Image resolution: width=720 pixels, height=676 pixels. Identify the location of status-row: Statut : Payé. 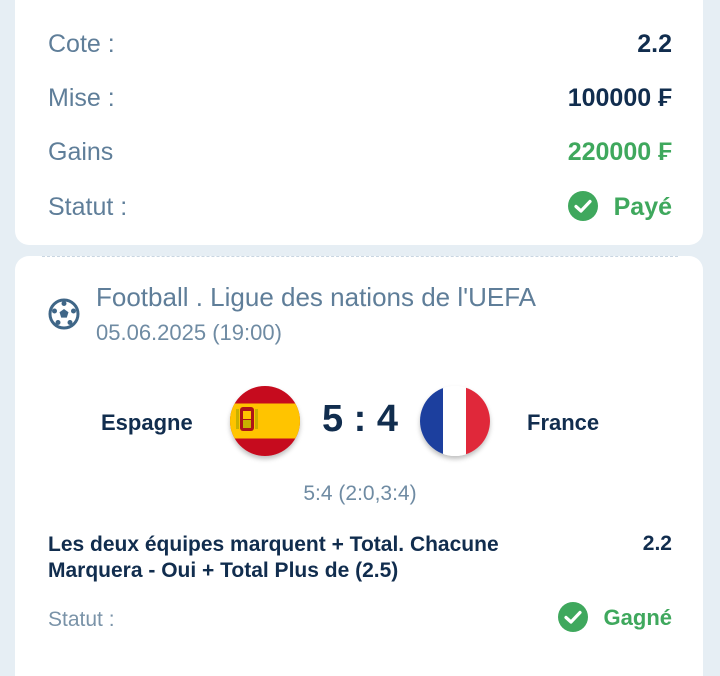
(360, 209).